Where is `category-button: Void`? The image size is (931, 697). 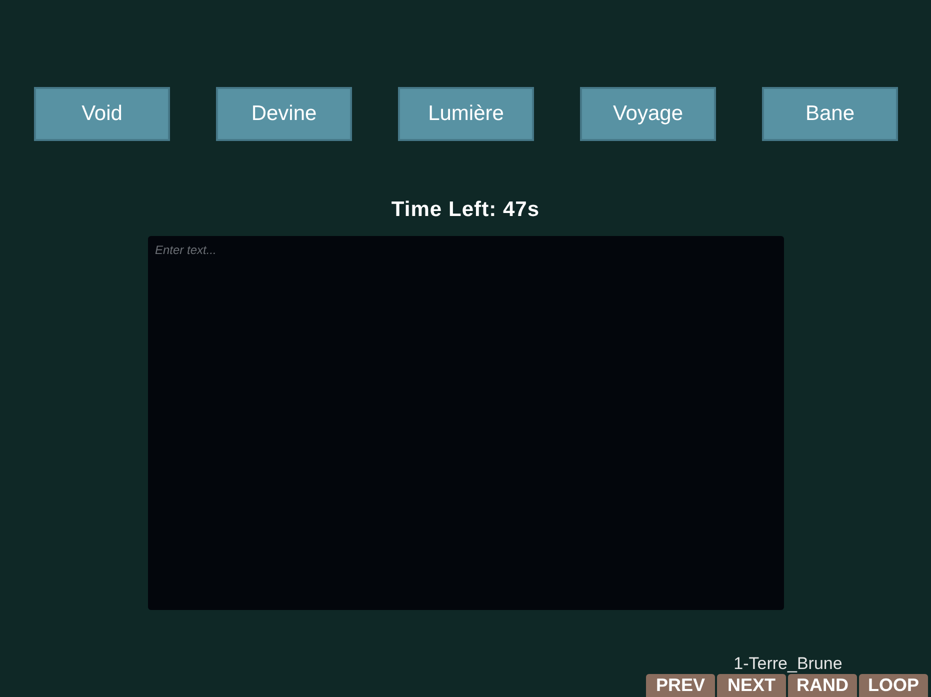
category-button: Void is located at coordinates (102, 114).